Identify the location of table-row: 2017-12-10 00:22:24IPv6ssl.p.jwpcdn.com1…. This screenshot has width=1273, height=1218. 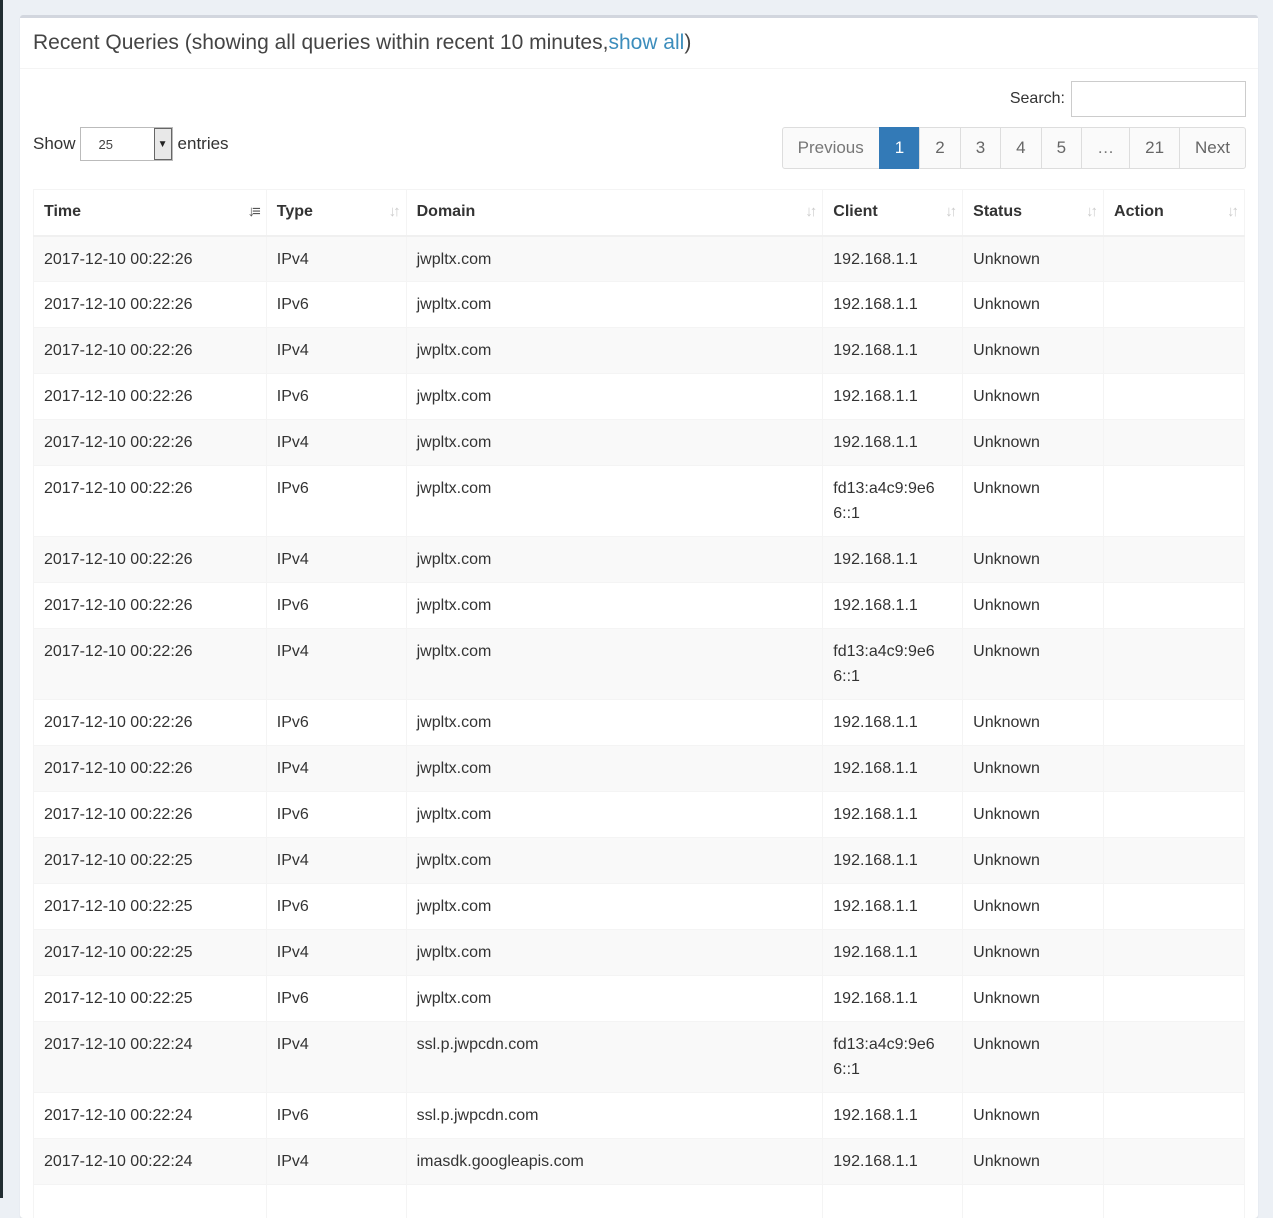
(639, 1116).